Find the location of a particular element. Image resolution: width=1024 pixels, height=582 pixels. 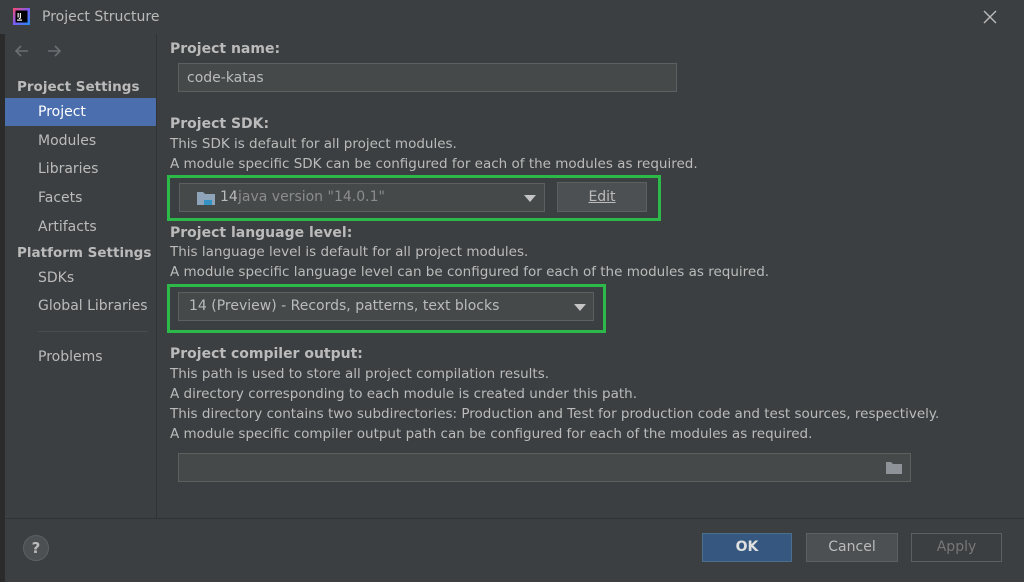

sidebar-item-label: Facets is located at coordinates (60, 198).